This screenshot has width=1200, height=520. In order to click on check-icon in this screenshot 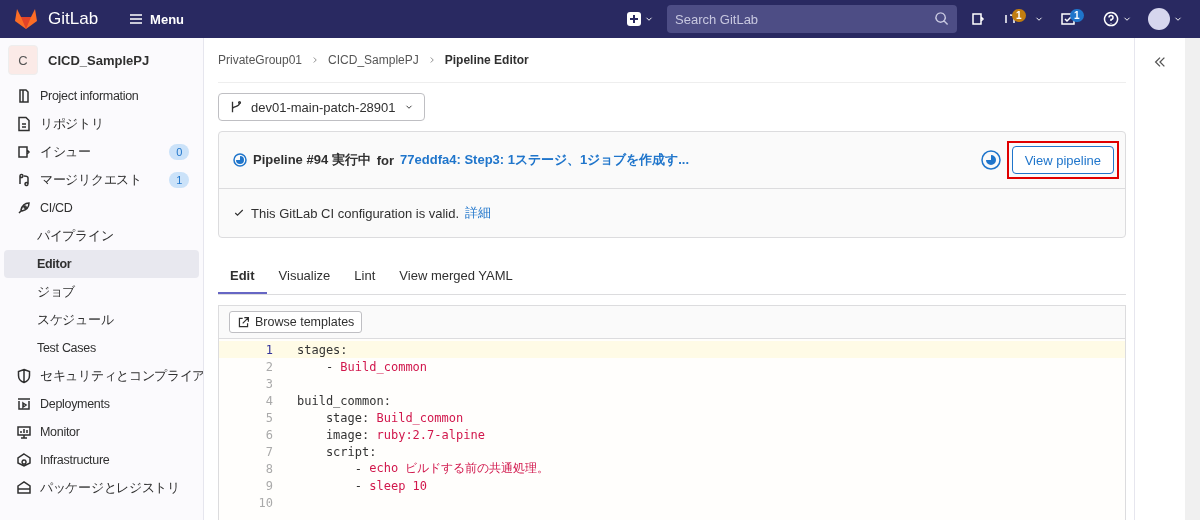, I will do `click(239, 213)`.